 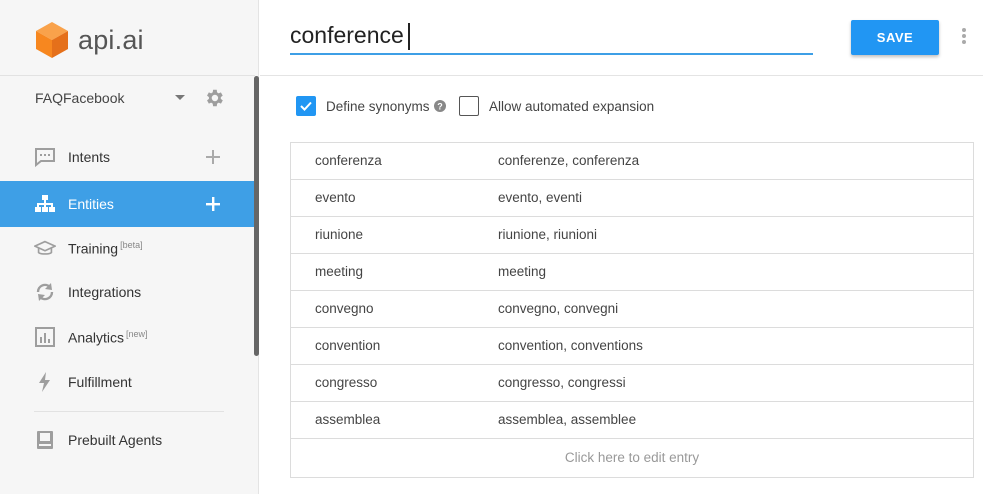 What do you see at coordinates (137, 333) in the screenshot?
I see `new-badge: [new]` at bounding box center [137, 333].